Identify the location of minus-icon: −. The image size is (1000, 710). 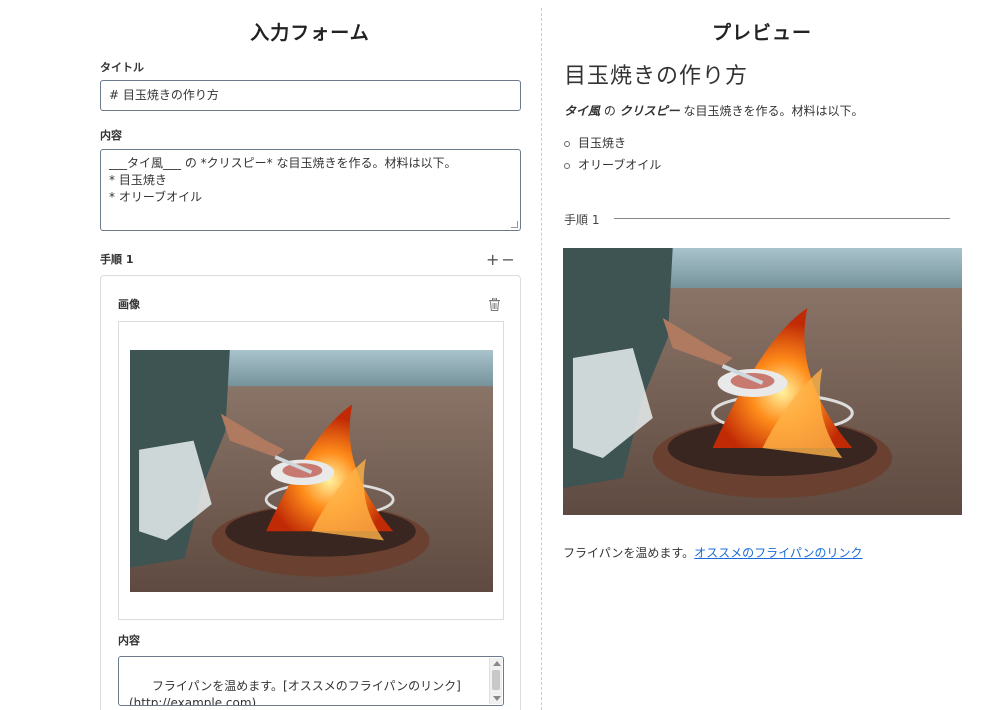
(508, 259).